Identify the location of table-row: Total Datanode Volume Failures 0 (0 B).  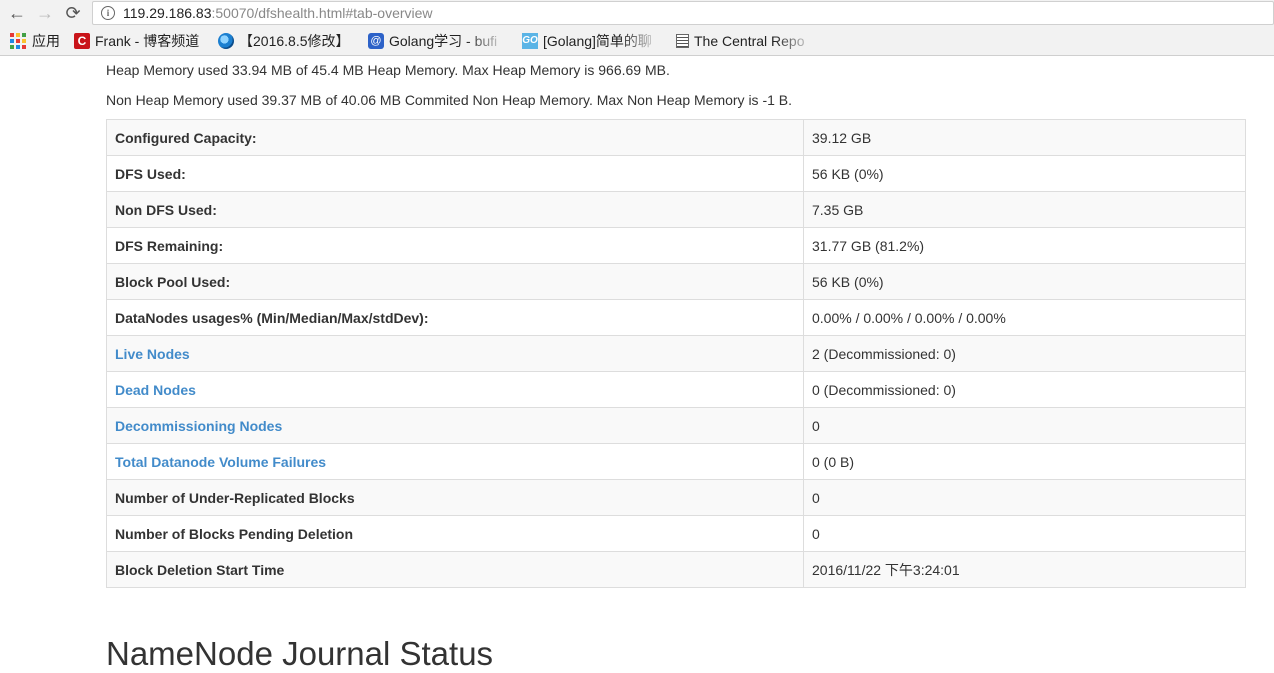
(676, 461).